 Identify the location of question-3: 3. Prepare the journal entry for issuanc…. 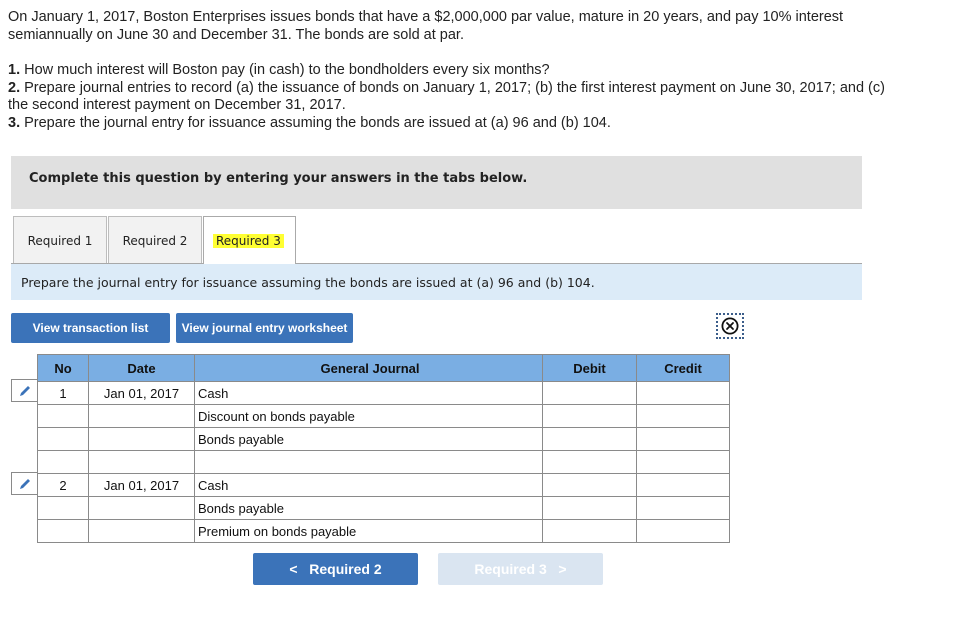
(483, 124).